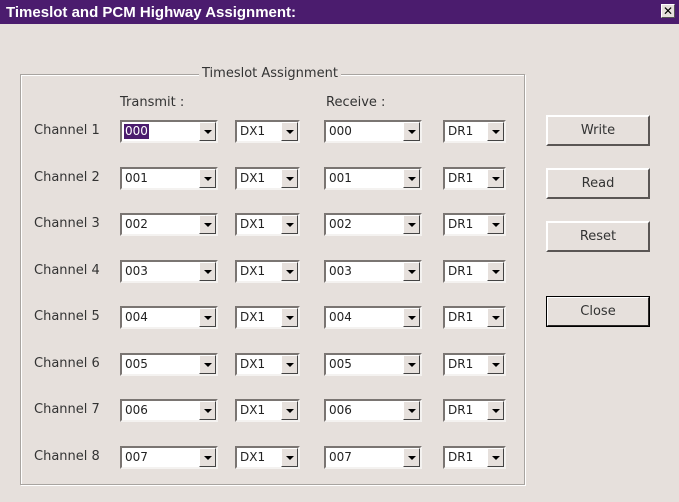 This screenshot has height=502, width=679. Describe the element at coordinates (169, 317) in the screenshot. I see `tx-timeslot-combo: 004` at that location.